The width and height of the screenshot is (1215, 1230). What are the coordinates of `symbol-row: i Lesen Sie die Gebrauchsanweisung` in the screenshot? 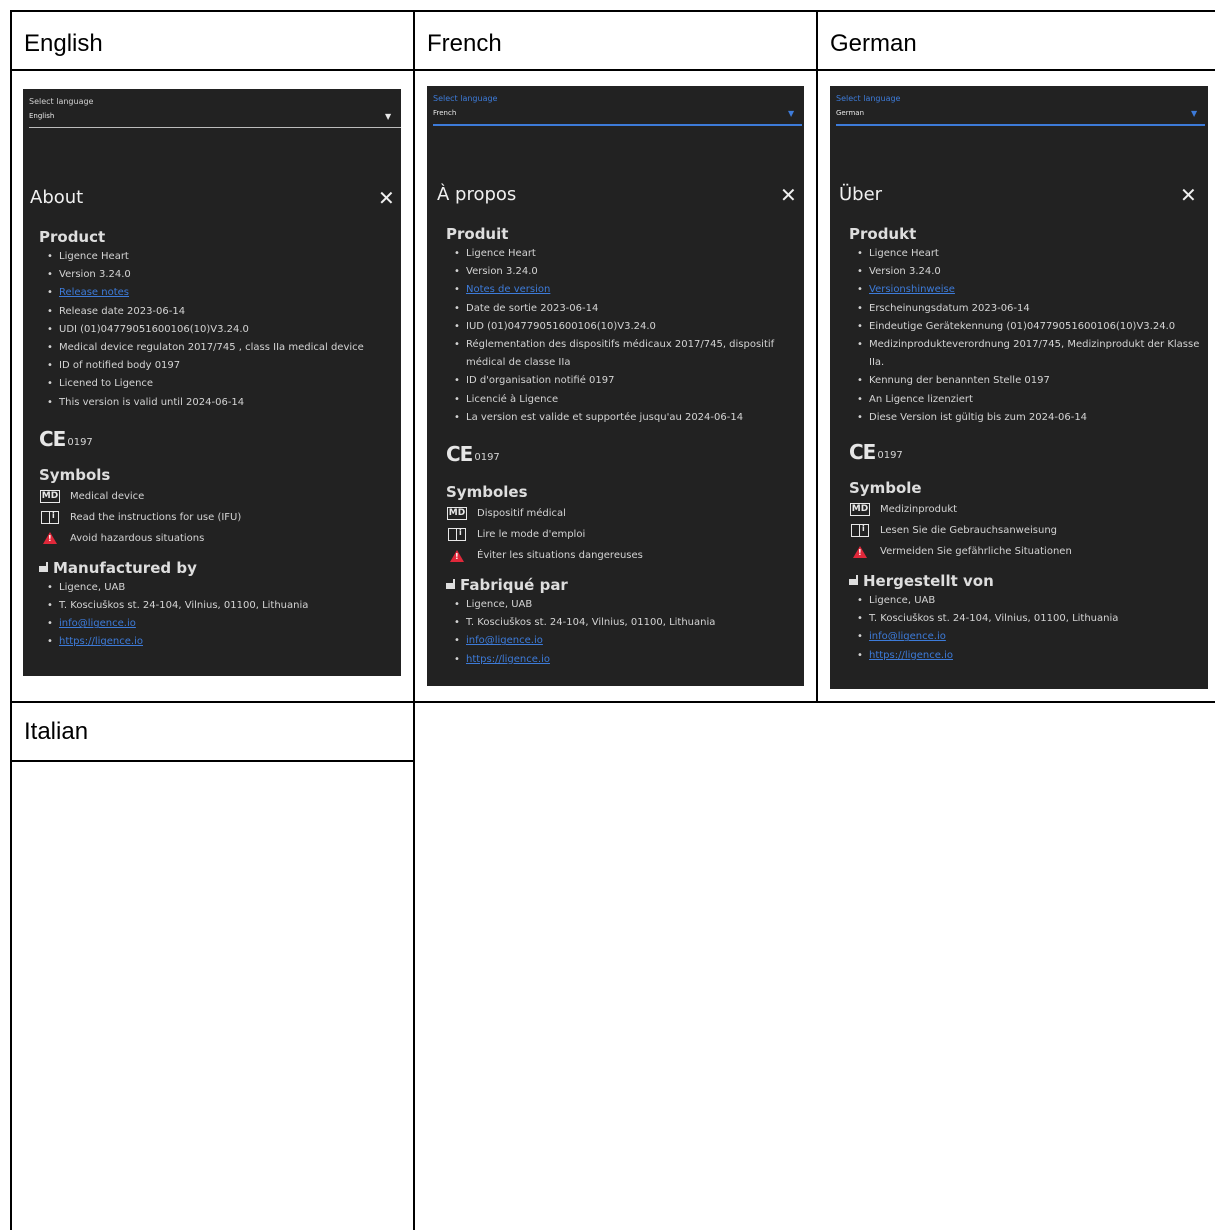 It's located at (1024, 530).